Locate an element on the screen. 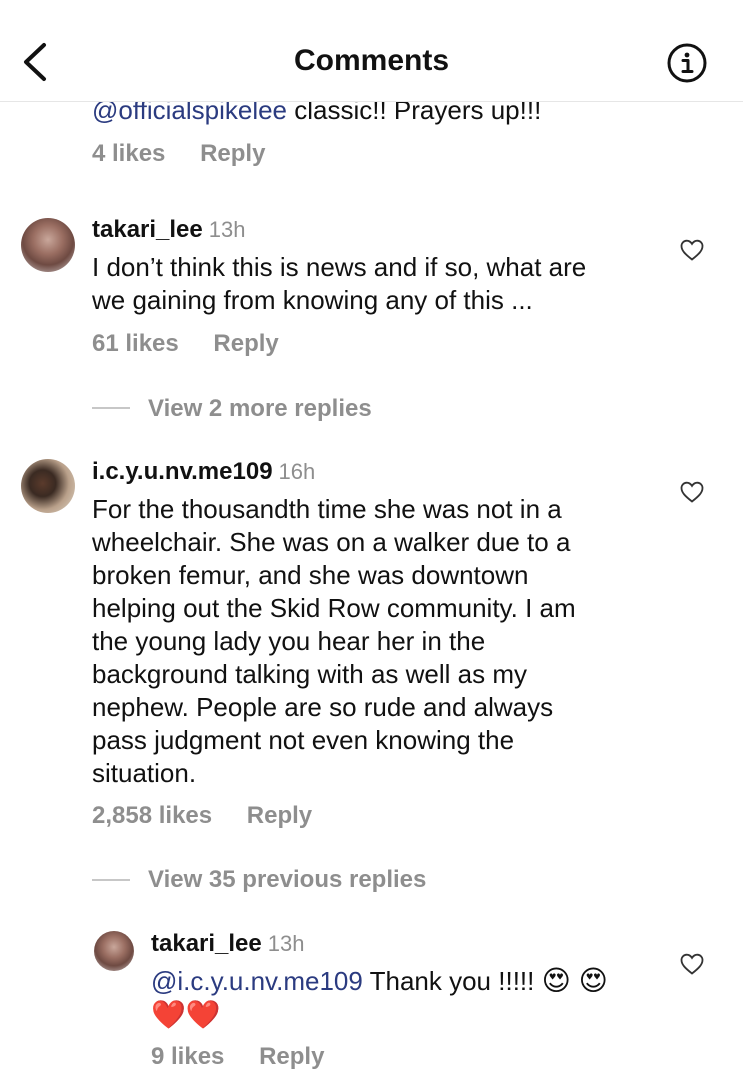  emoji: 😍 😍 is located at coordinates (574, 980).